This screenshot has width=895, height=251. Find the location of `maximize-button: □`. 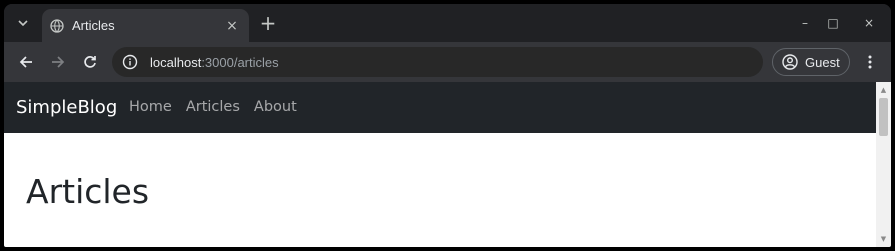

maximize-button: □ is located at coordinates (833, 24).